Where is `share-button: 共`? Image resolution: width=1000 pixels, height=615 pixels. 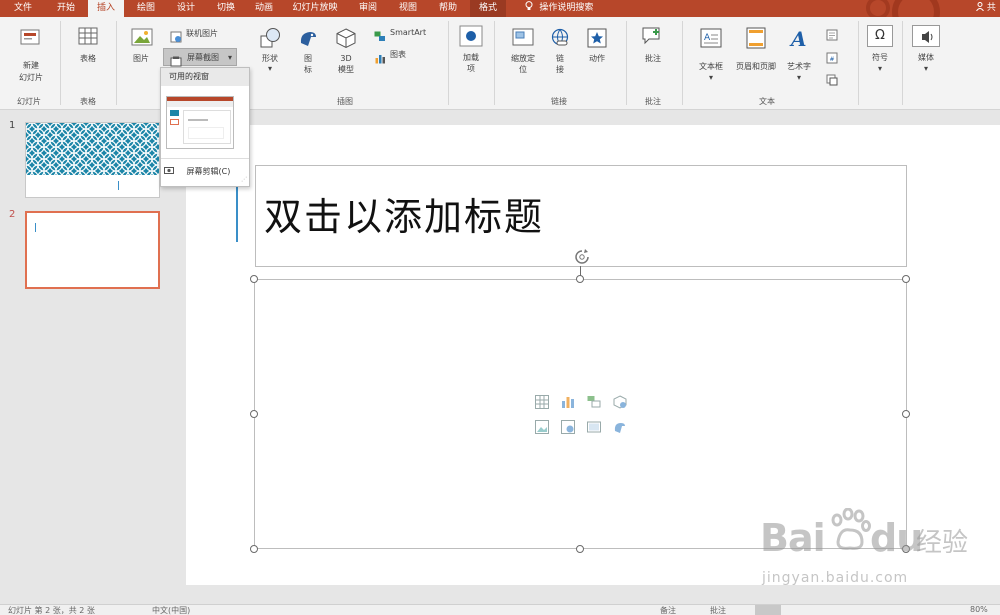 share-button: 共 is located at coordinates (986, 8).